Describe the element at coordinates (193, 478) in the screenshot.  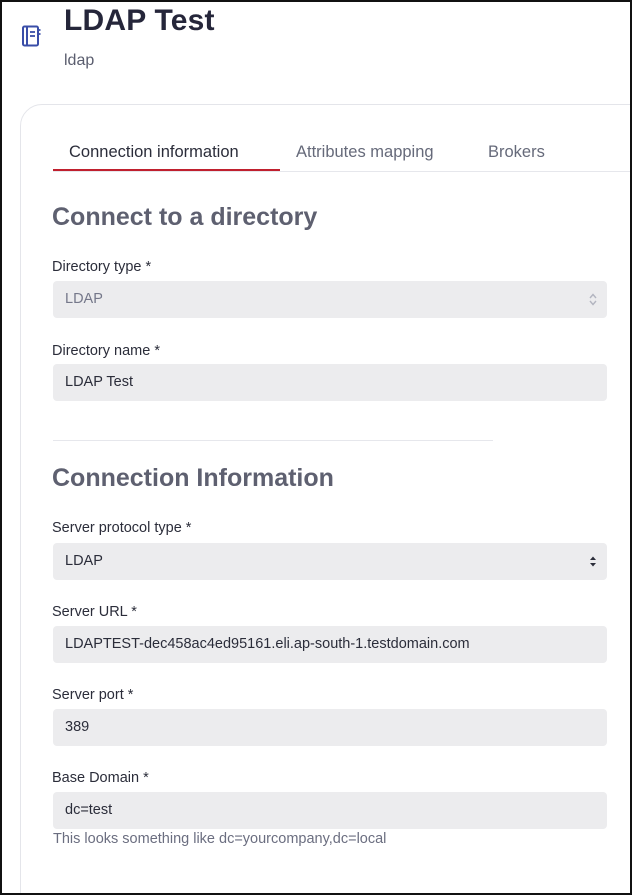
I see `section-title-connection-information: Connection Information` at that location.